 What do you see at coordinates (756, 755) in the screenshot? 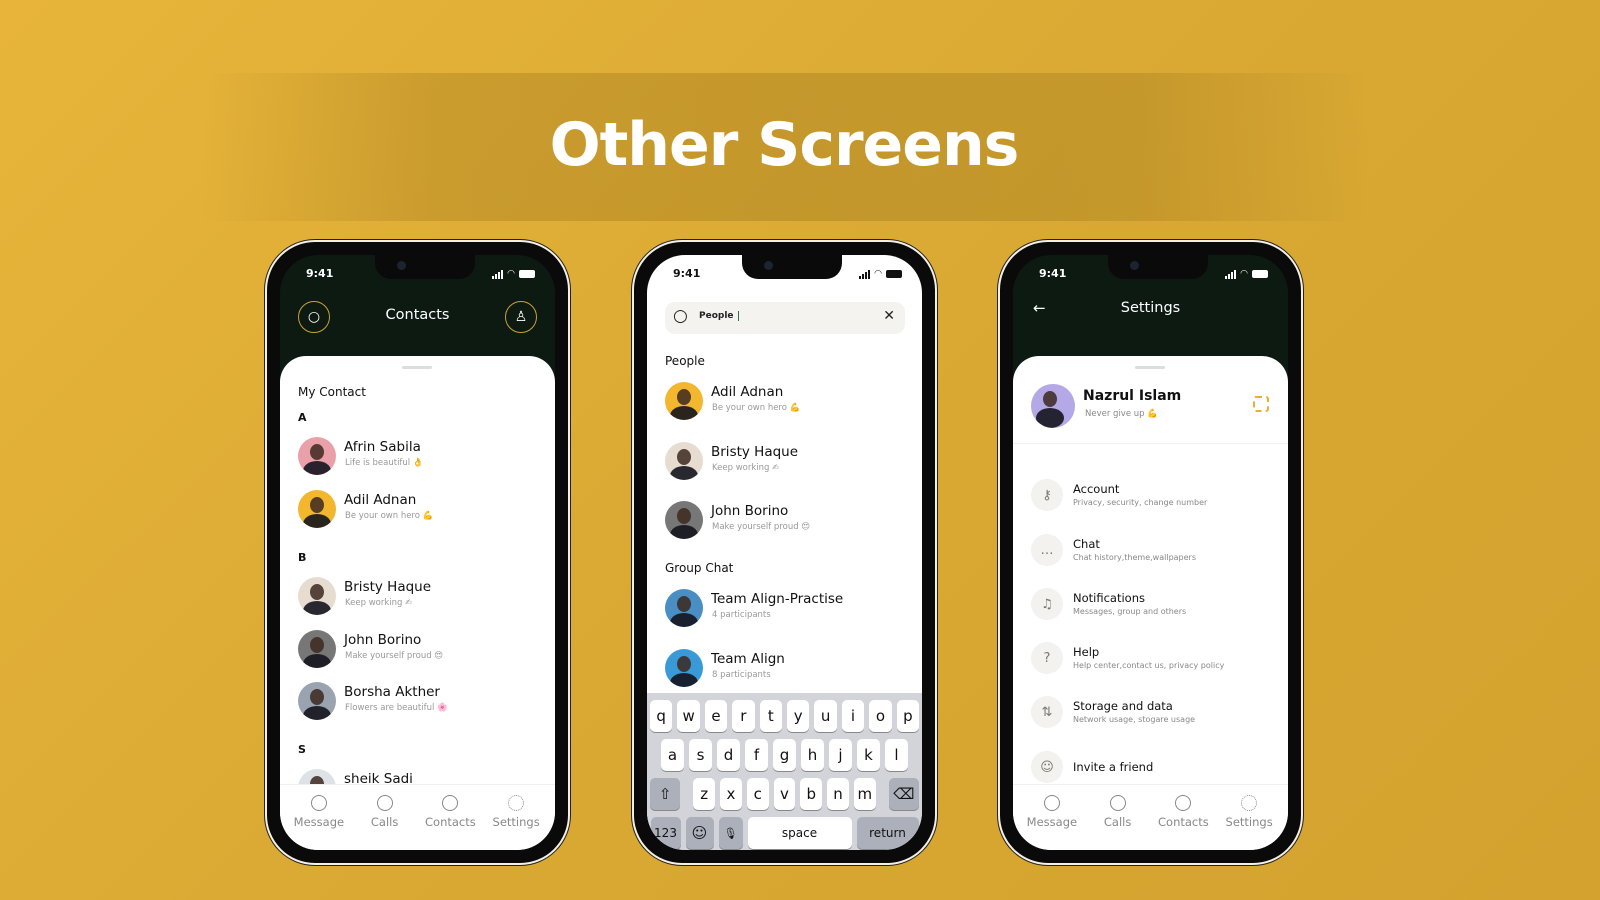
I see `key-f: f` at bounding box center [756, 755].